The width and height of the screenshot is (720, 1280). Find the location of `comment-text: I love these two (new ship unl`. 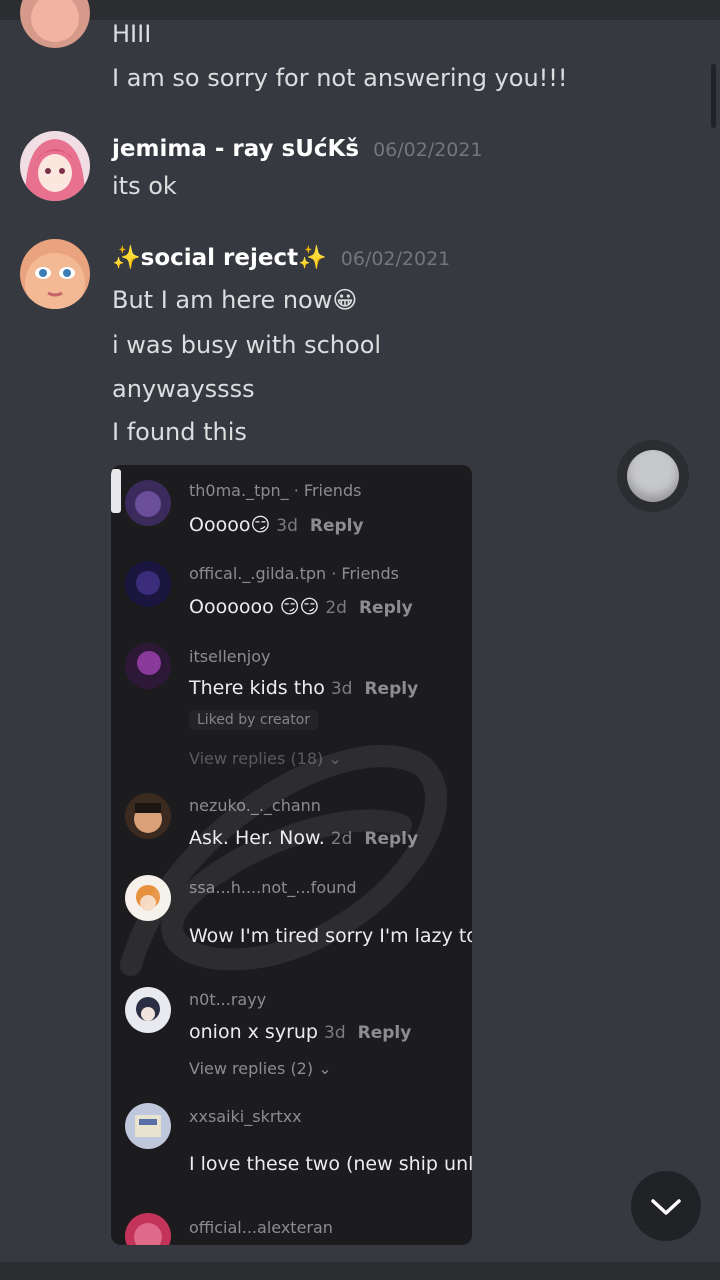

comment-text: I love these two (new ship unl is located at coordinates (330, 1164).